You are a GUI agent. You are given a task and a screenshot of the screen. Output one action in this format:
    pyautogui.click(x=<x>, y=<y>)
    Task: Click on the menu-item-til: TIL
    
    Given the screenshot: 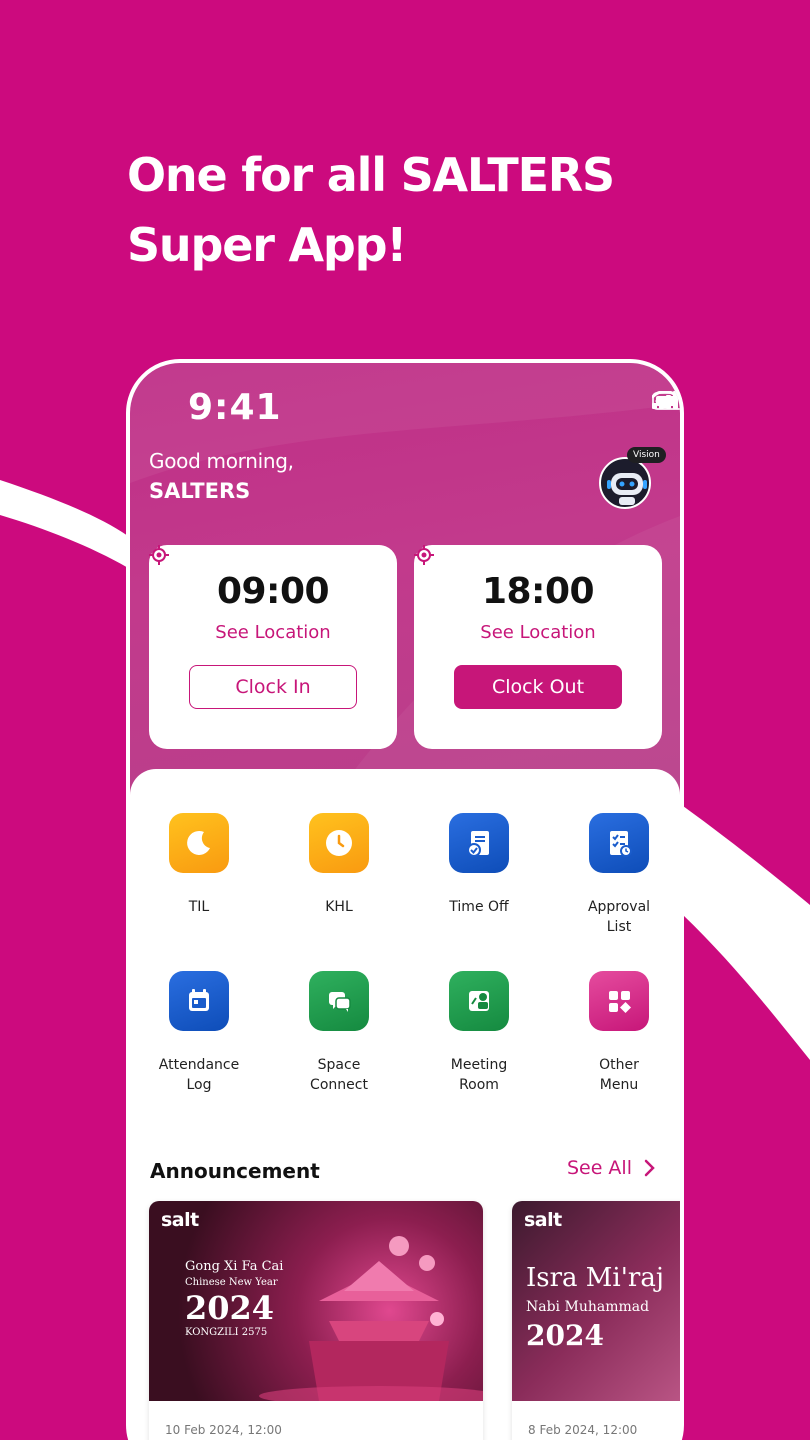 What is the action you would take?
    pyautogui.click(x=199, y=865)
    